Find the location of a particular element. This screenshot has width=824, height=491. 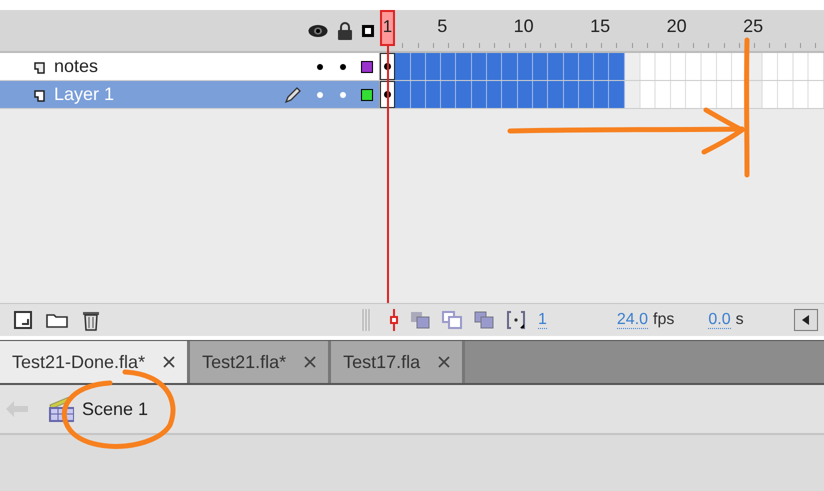

frame-number: 10 is located at coordinates (524, 26).